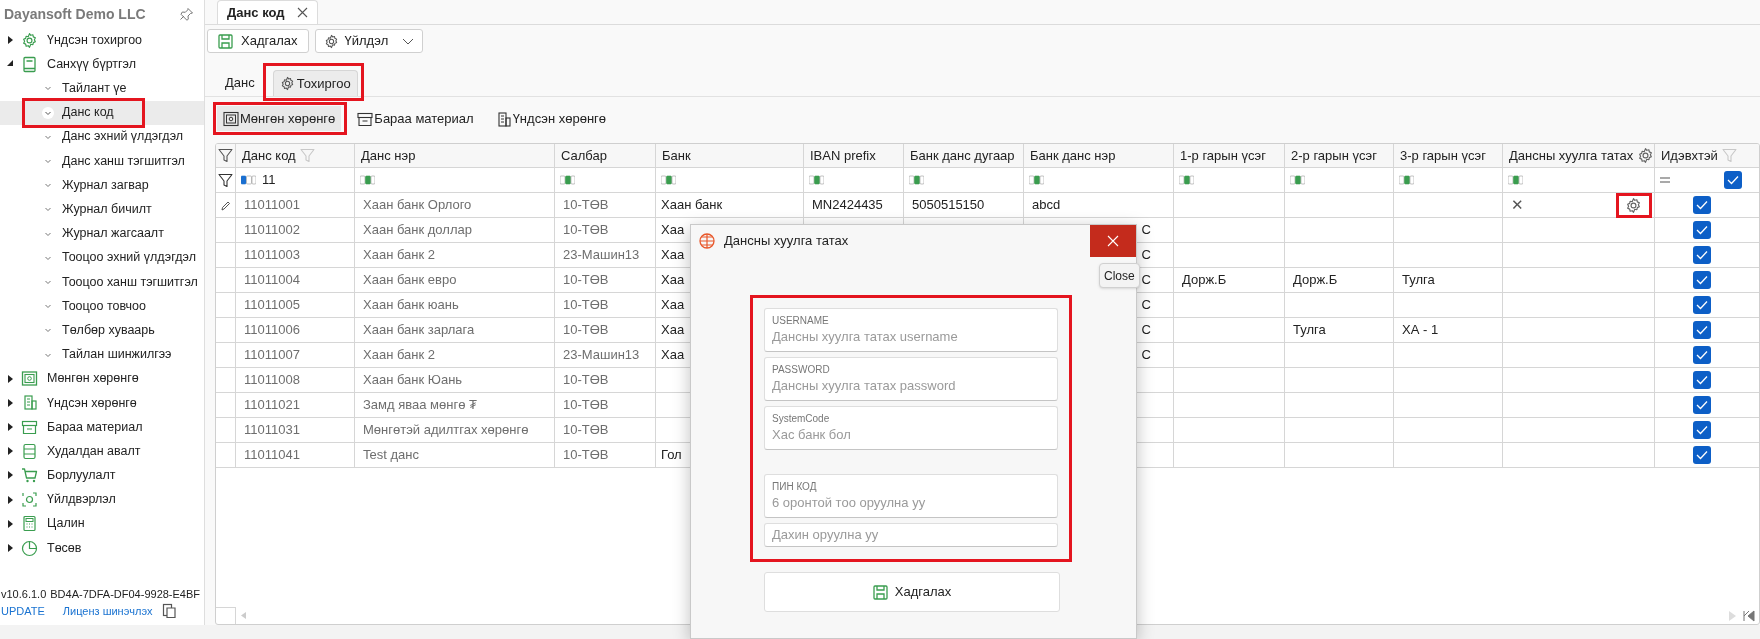 The height and width of the screenshot is (639, 1760). I want to click on sidebar-item: Санхүү бүртгэл, so click(102, 64).